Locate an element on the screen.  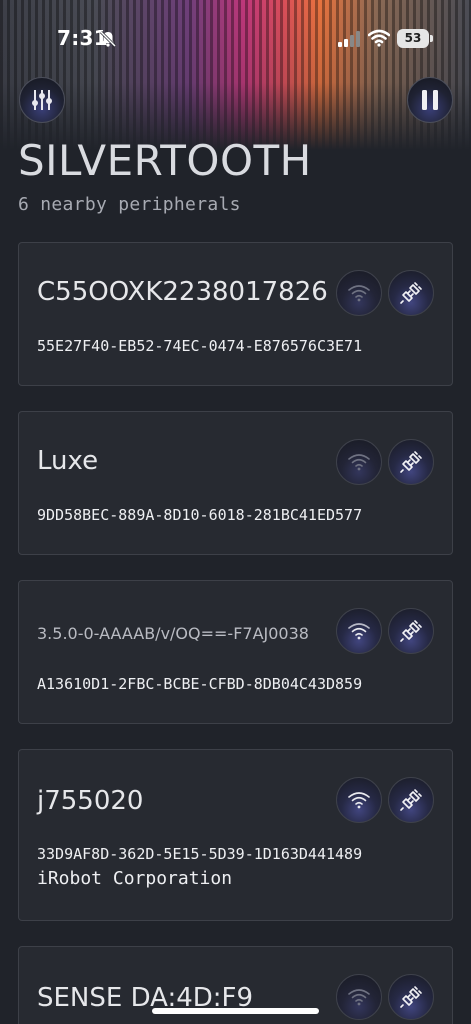
app-title: SILVERTOOTH is located at coordinates (165, 160).